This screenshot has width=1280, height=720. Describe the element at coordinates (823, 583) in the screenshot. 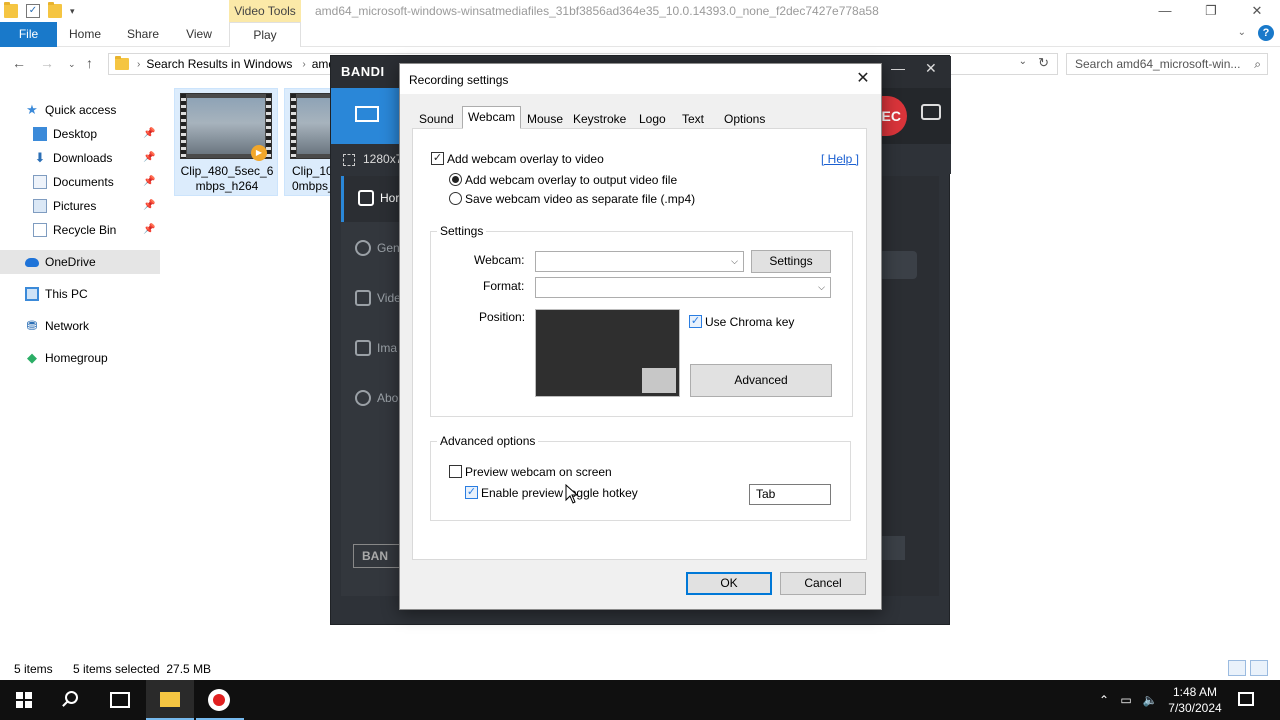

I see `cancel-button: Cancel` at that location.